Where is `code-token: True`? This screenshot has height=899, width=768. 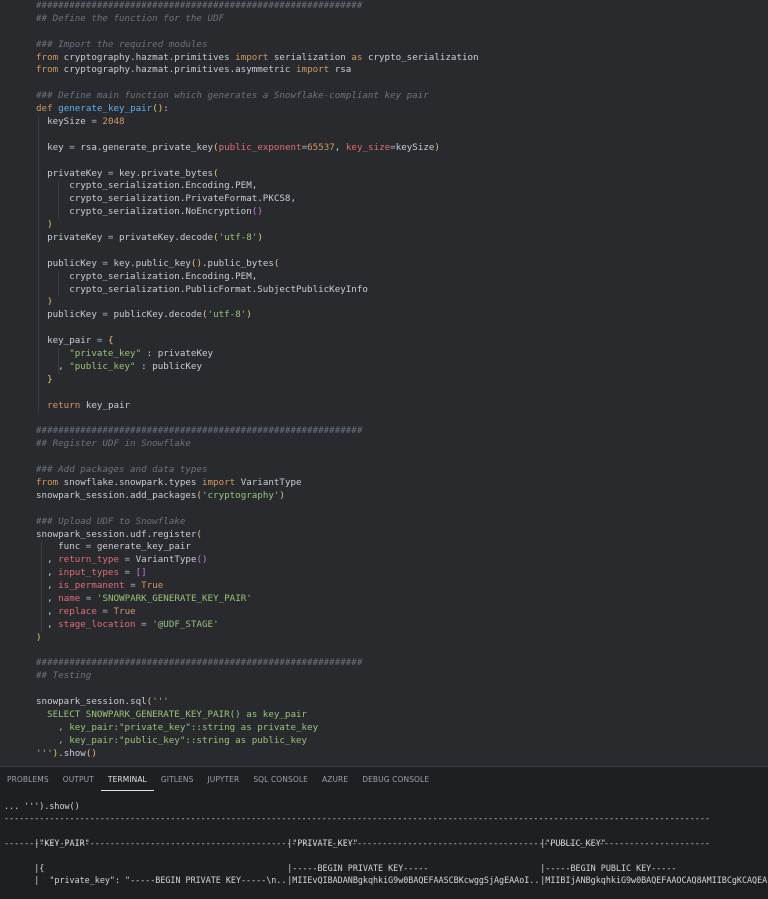 code-token: True is located at coordinates (152, 586).